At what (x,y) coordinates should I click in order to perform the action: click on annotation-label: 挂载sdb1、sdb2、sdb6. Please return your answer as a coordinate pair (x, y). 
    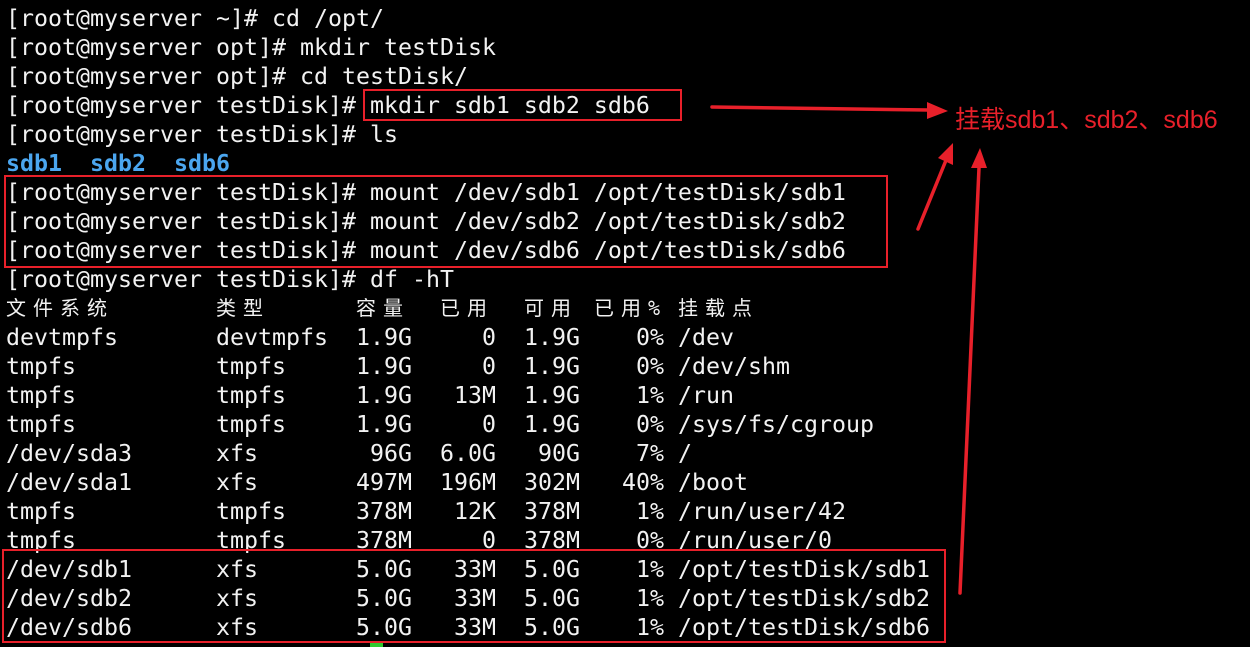
    Looking at the image, I should click on (1086, 120).